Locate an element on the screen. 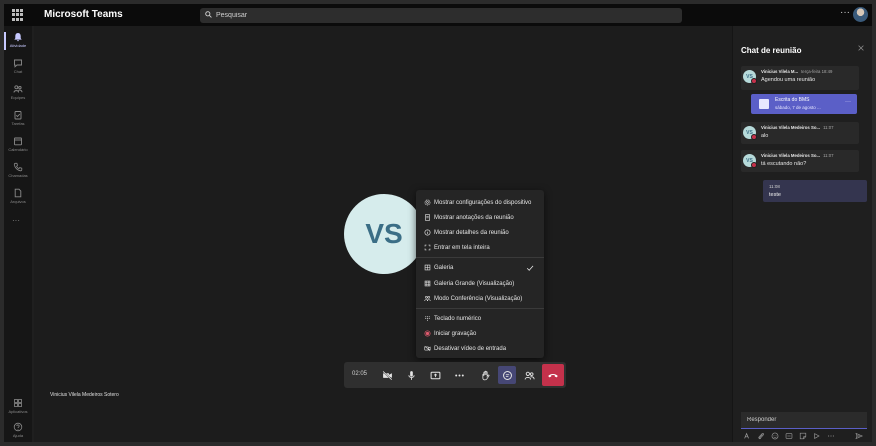 Image resolution: width=876 pixels, height=446 pixels. video-off-icon is located at coordinates (427, 348).